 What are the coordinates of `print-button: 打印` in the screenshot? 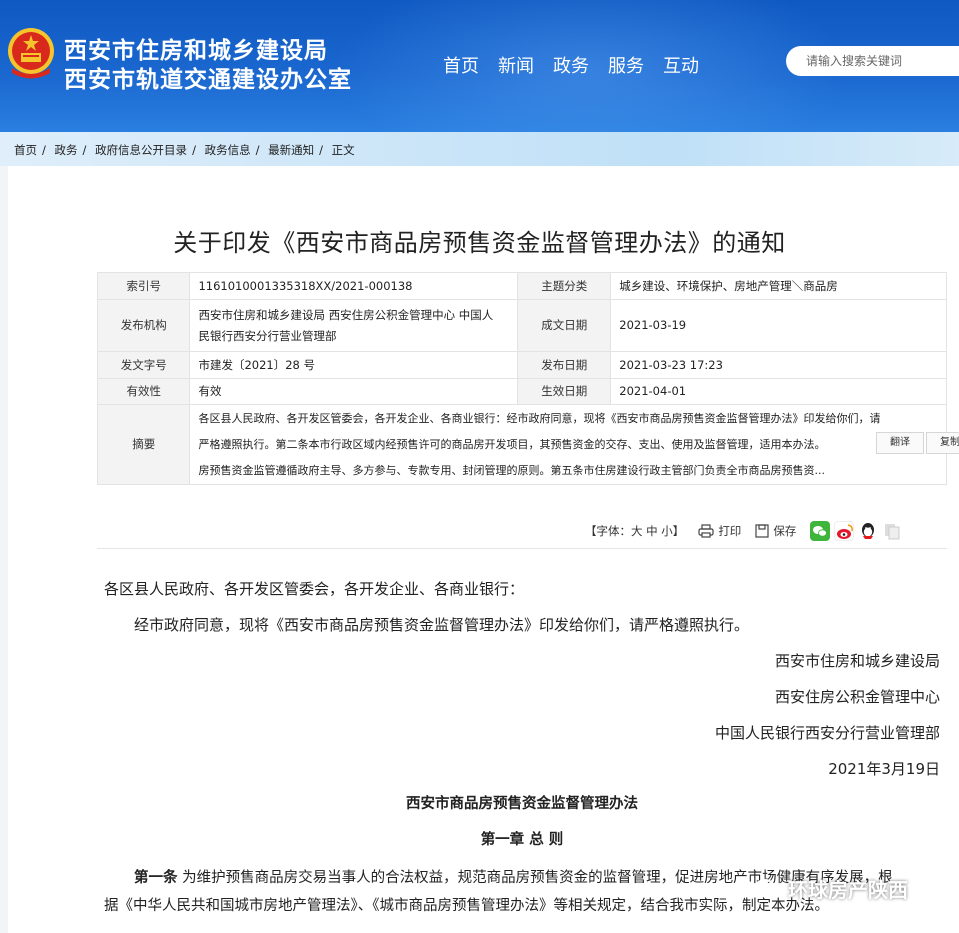 It's located at (719, 531).